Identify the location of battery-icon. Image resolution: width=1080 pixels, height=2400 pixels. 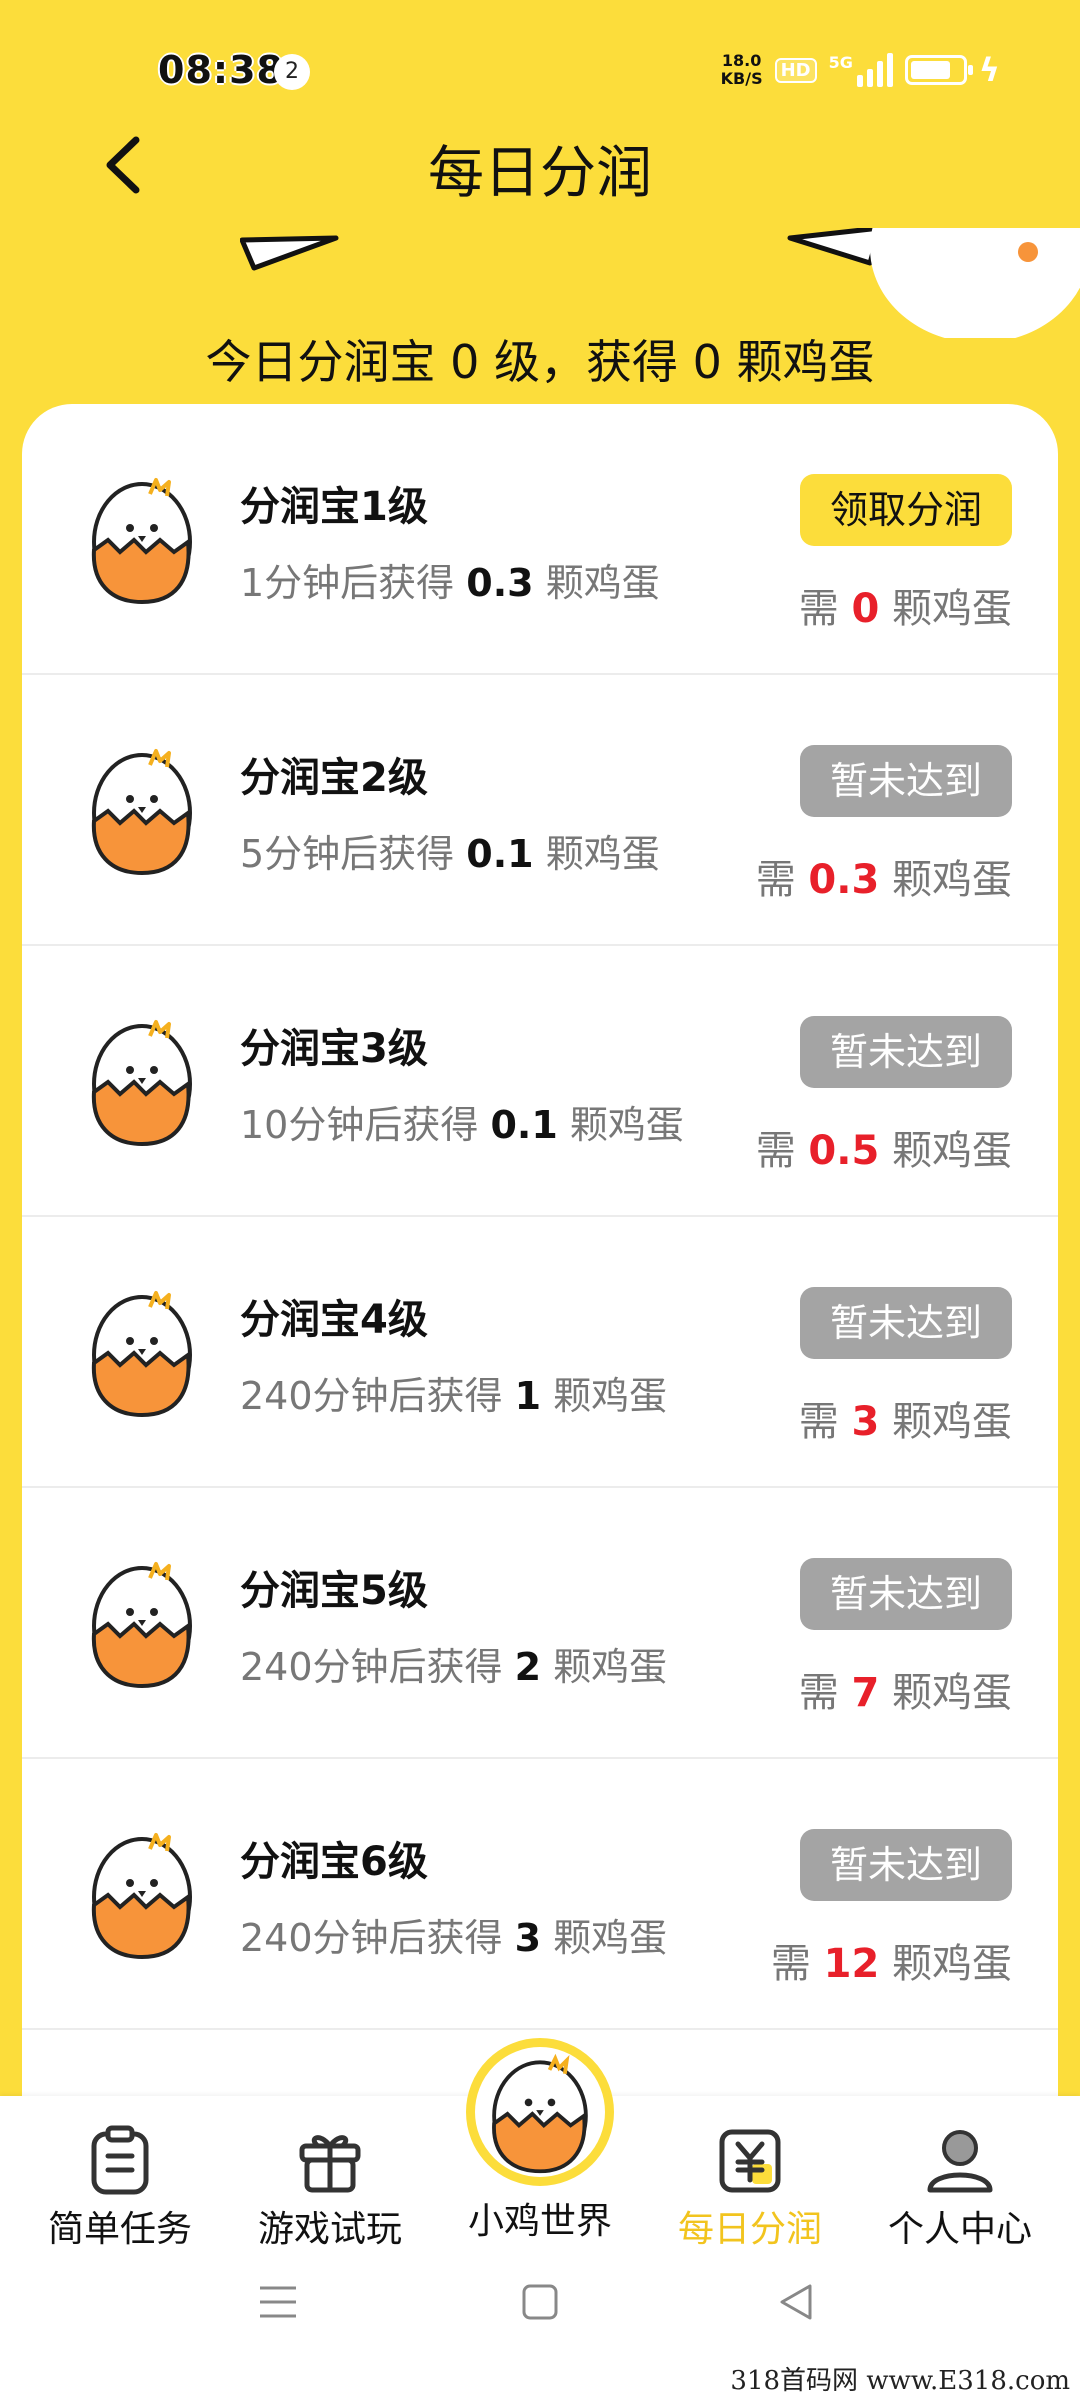
(938, 70).